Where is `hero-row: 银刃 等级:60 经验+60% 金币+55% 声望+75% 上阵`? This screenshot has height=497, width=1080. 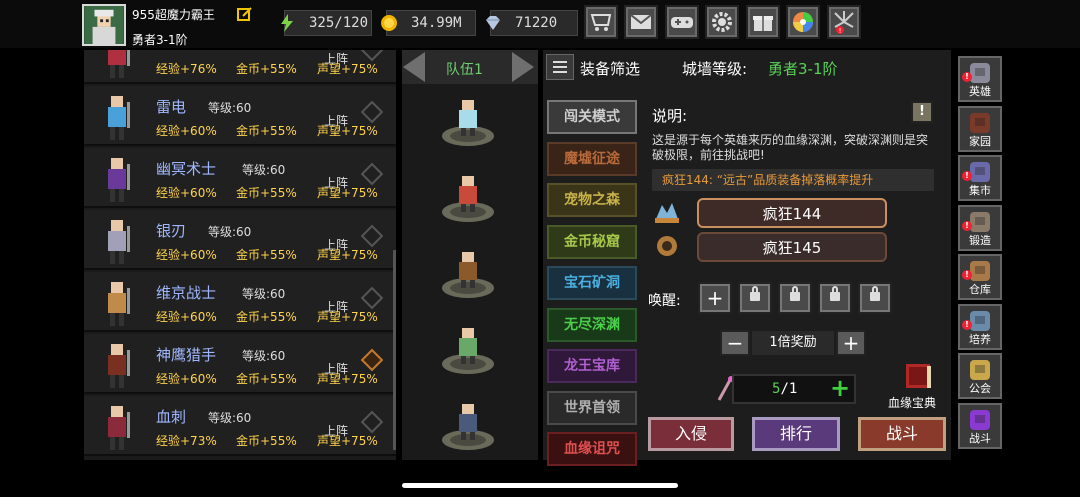
hero-row: 银刃 等级:60 经验+60% 金币+55% 声望+75% 上阵 is located at coordinates (240, 240).